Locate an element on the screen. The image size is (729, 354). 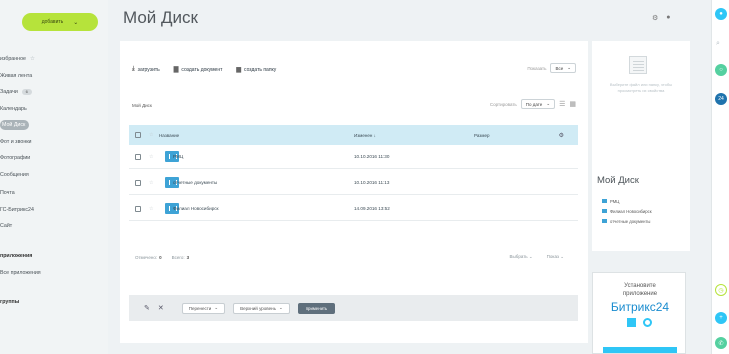
sidebar-section-label: группы is located at coordinates (10, 302).